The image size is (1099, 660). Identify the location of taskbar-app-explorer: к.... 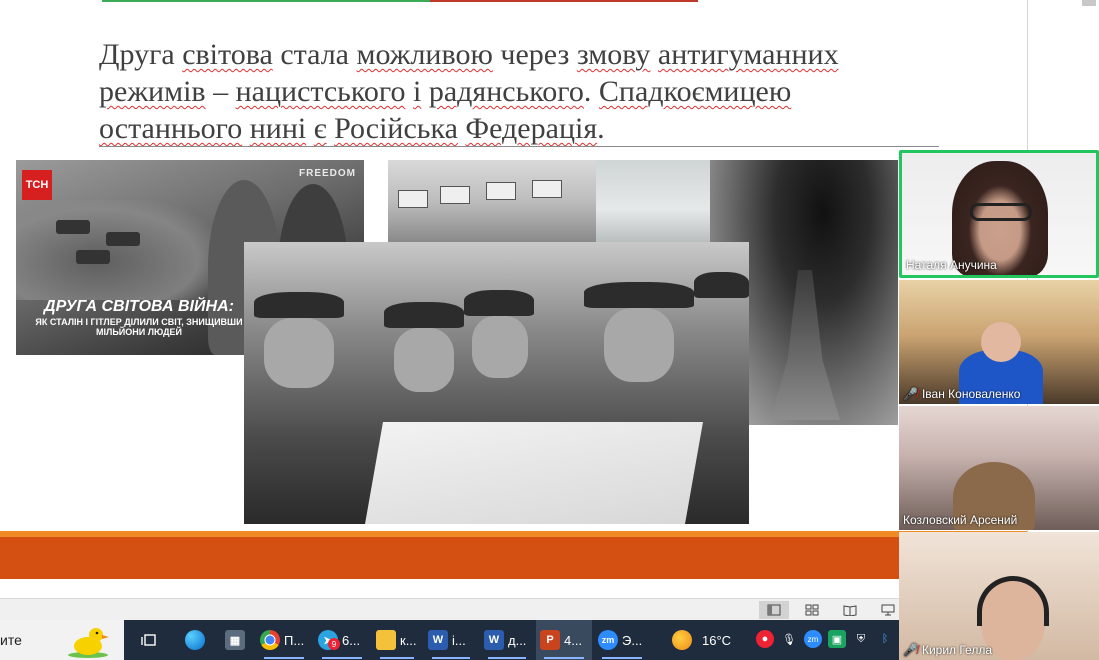
(397, 640).